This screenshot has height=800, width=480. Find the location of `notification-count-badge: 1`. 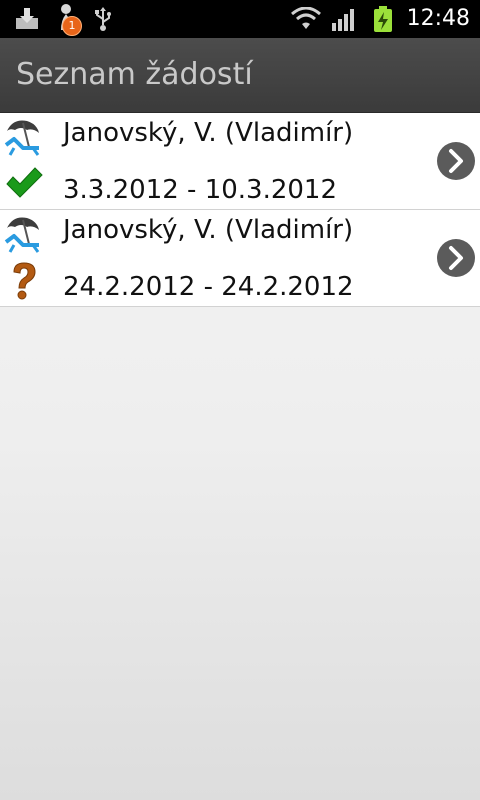

notification-count-badge: 1 is located at coordinates (72, 26).